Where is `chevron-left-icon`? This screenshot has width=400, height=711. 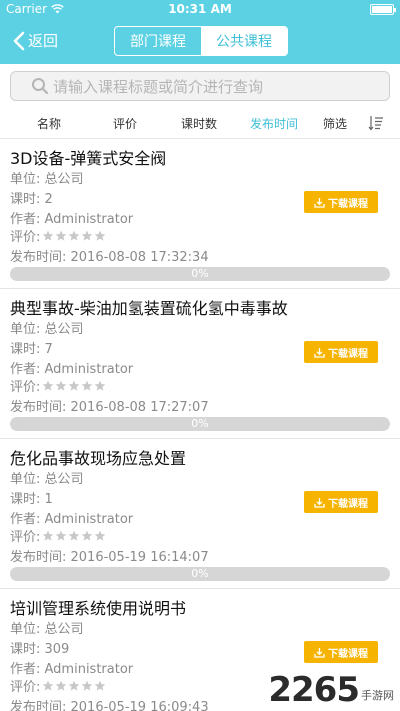
chevron-left-icon is located at coordinates (19, 40).